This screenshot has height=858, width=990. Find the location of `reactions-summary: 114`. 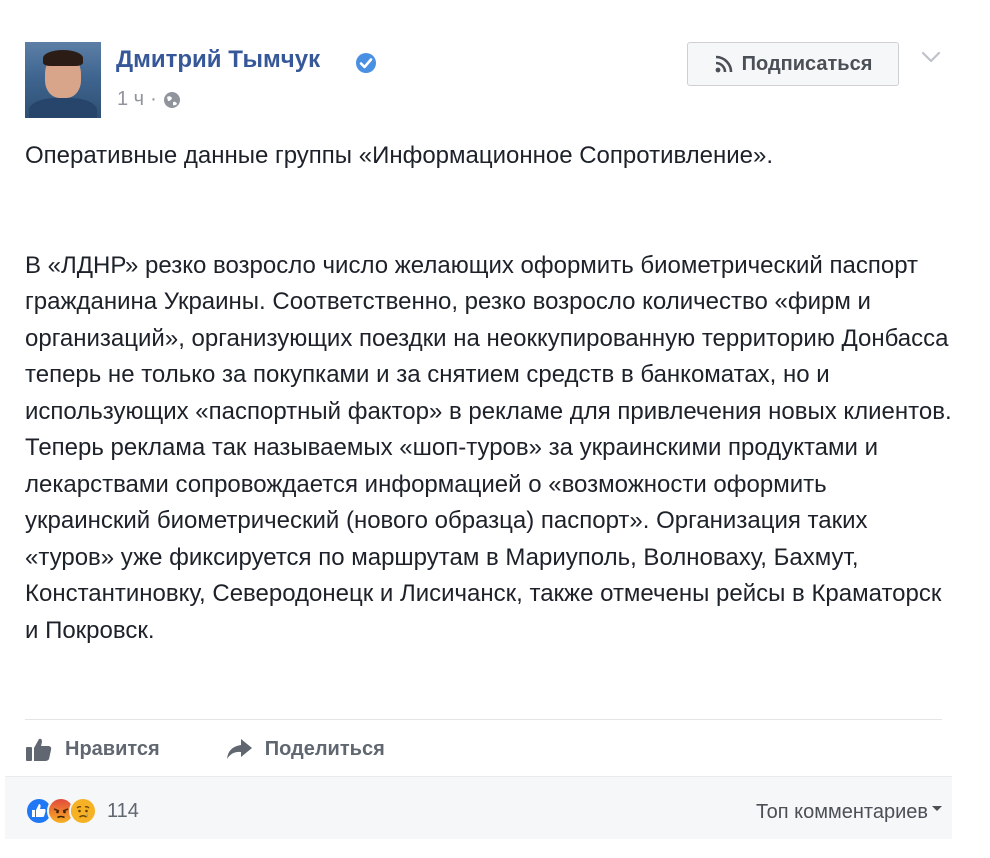

reactions-summary: 114 is located at coordinates (82, 811).